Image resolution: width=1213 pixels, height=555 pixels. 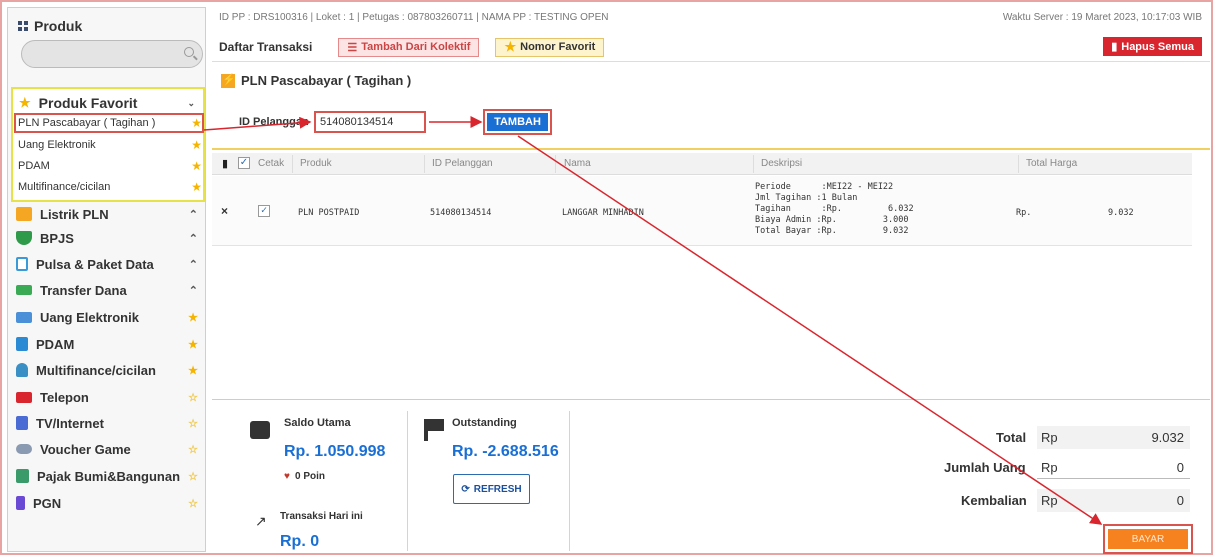 I want to click on cell-total-rp: Rp., so click(x=1024, y=213).